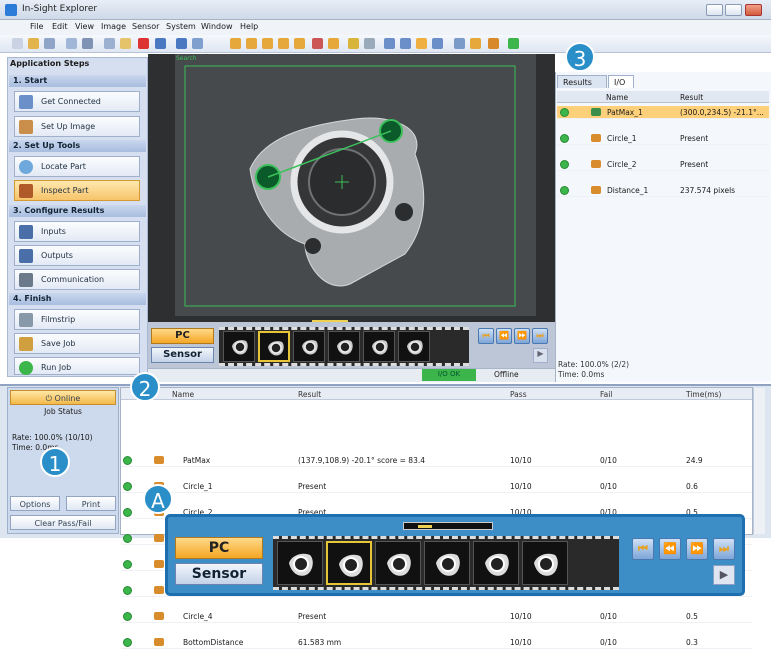 Image resolution: width=771 pixels, height=649 pixels. Describe the element at coordinates (77, 231) in the screenshot. I see `step-inputs: Inputs` at that location.